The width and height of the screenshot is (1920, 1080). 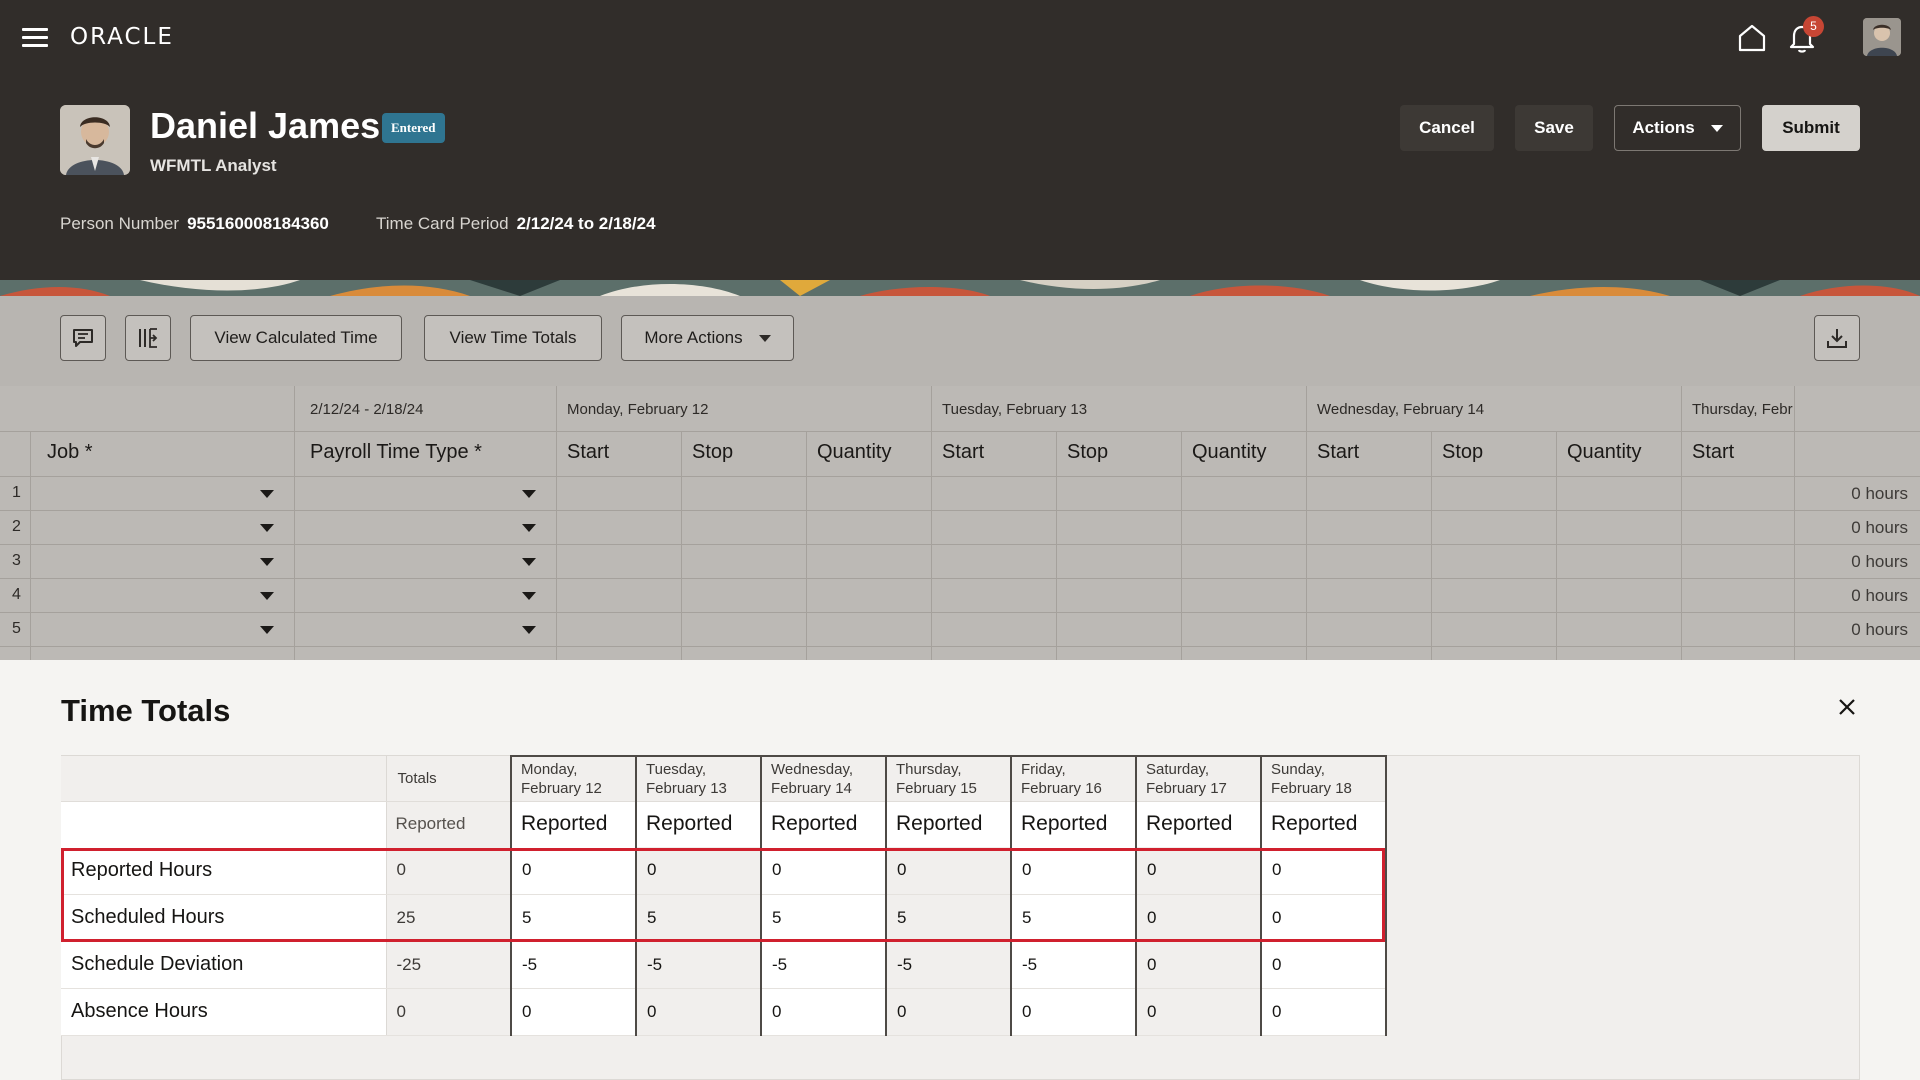 What do you see at coordinates (929, 769) in the screenshot?
I see `day-name: Thursday,` at bounding box center [929, 769].